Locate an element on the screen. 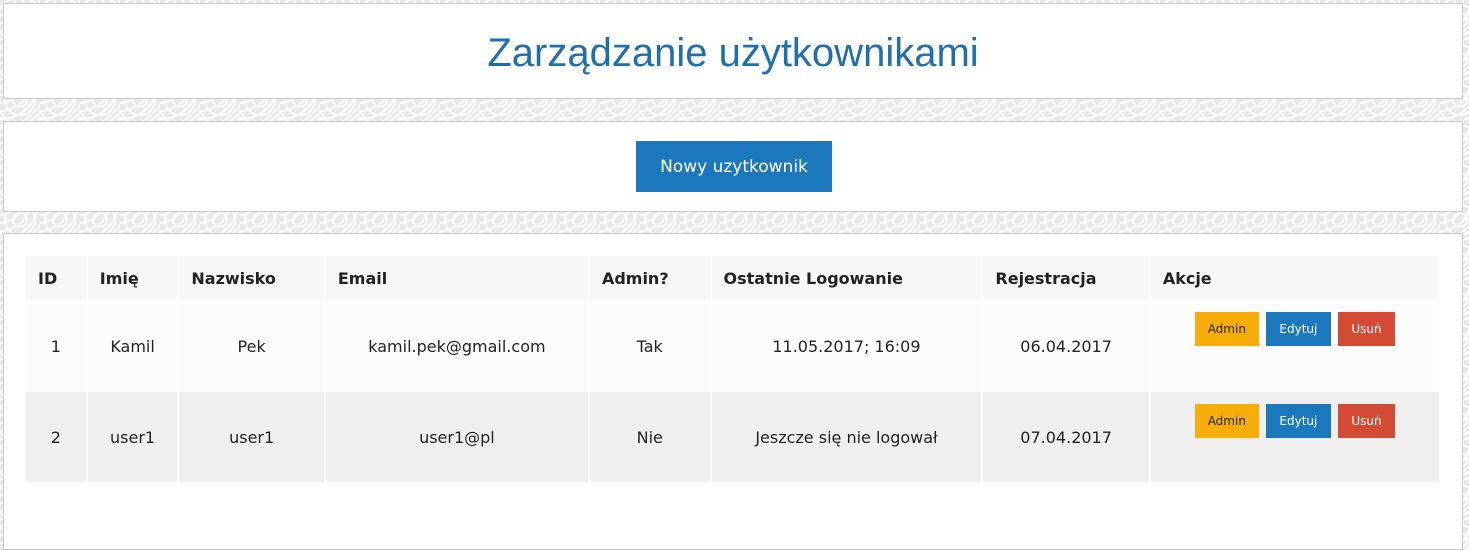 Image resolution: width=1469 pixels, height=550 pixels. cell-last-login: Jeszcze się nie logował is located at coordinates (846, 437).